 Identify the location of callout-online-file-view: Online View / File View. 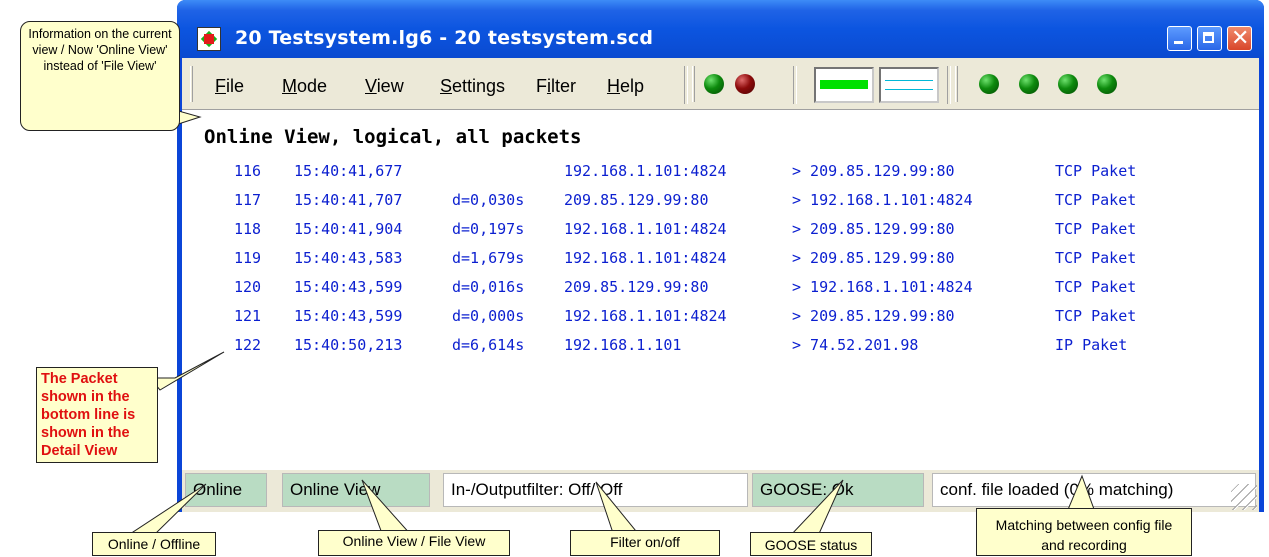
(414, 543).